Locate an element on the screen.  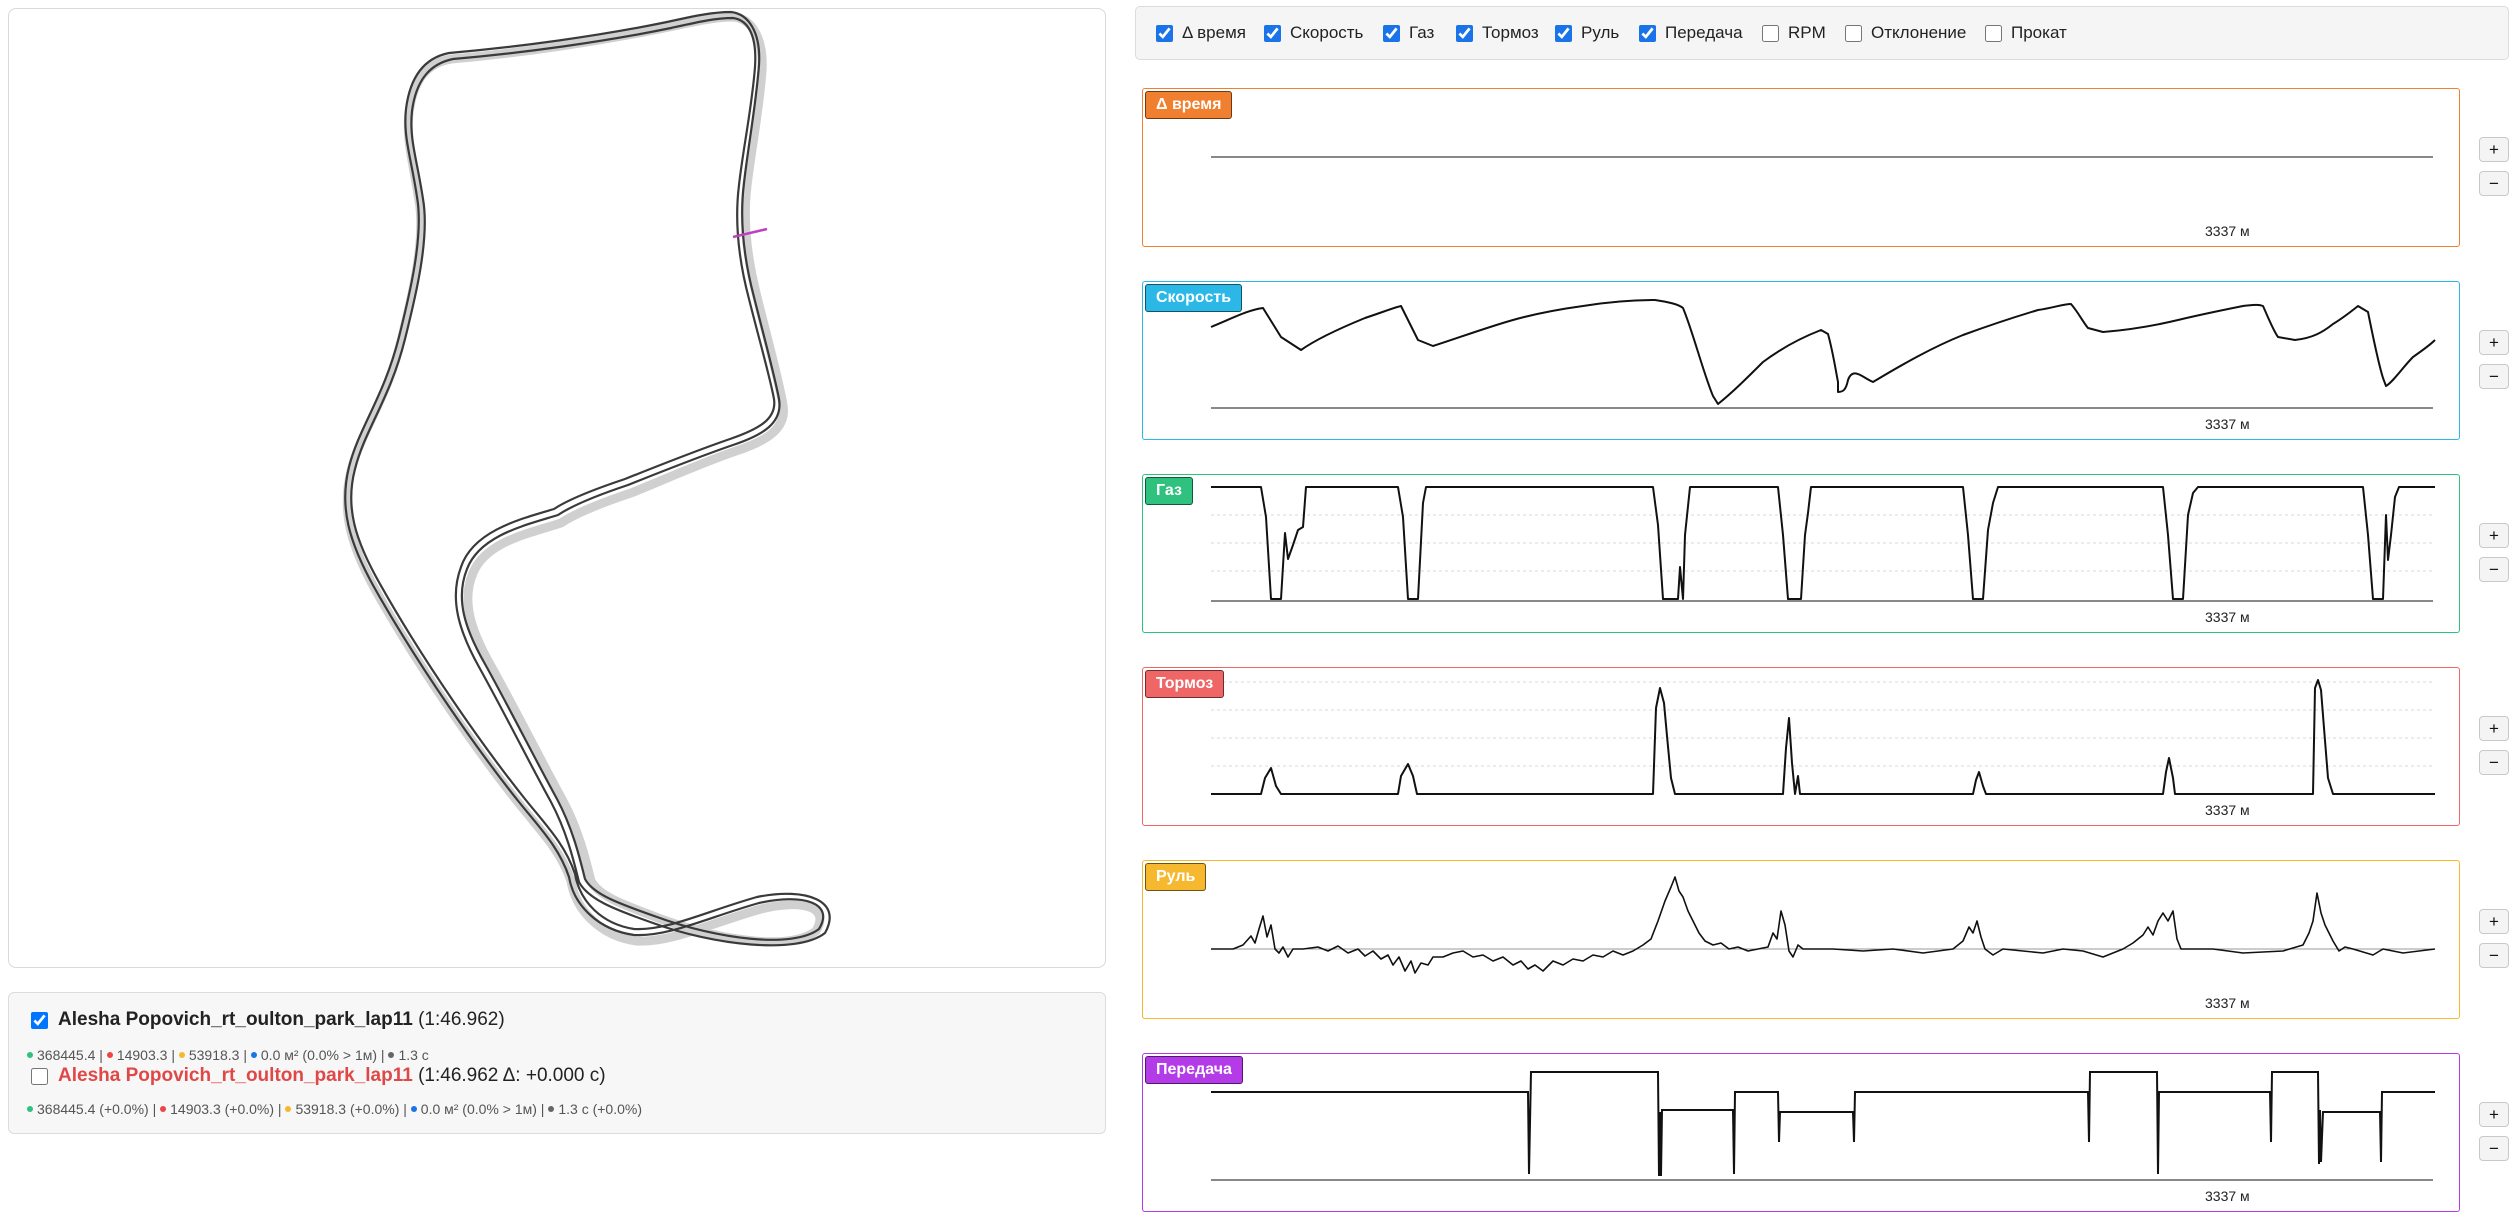
toggle-rolling: Прокат is located at coordinates (2026, 33).